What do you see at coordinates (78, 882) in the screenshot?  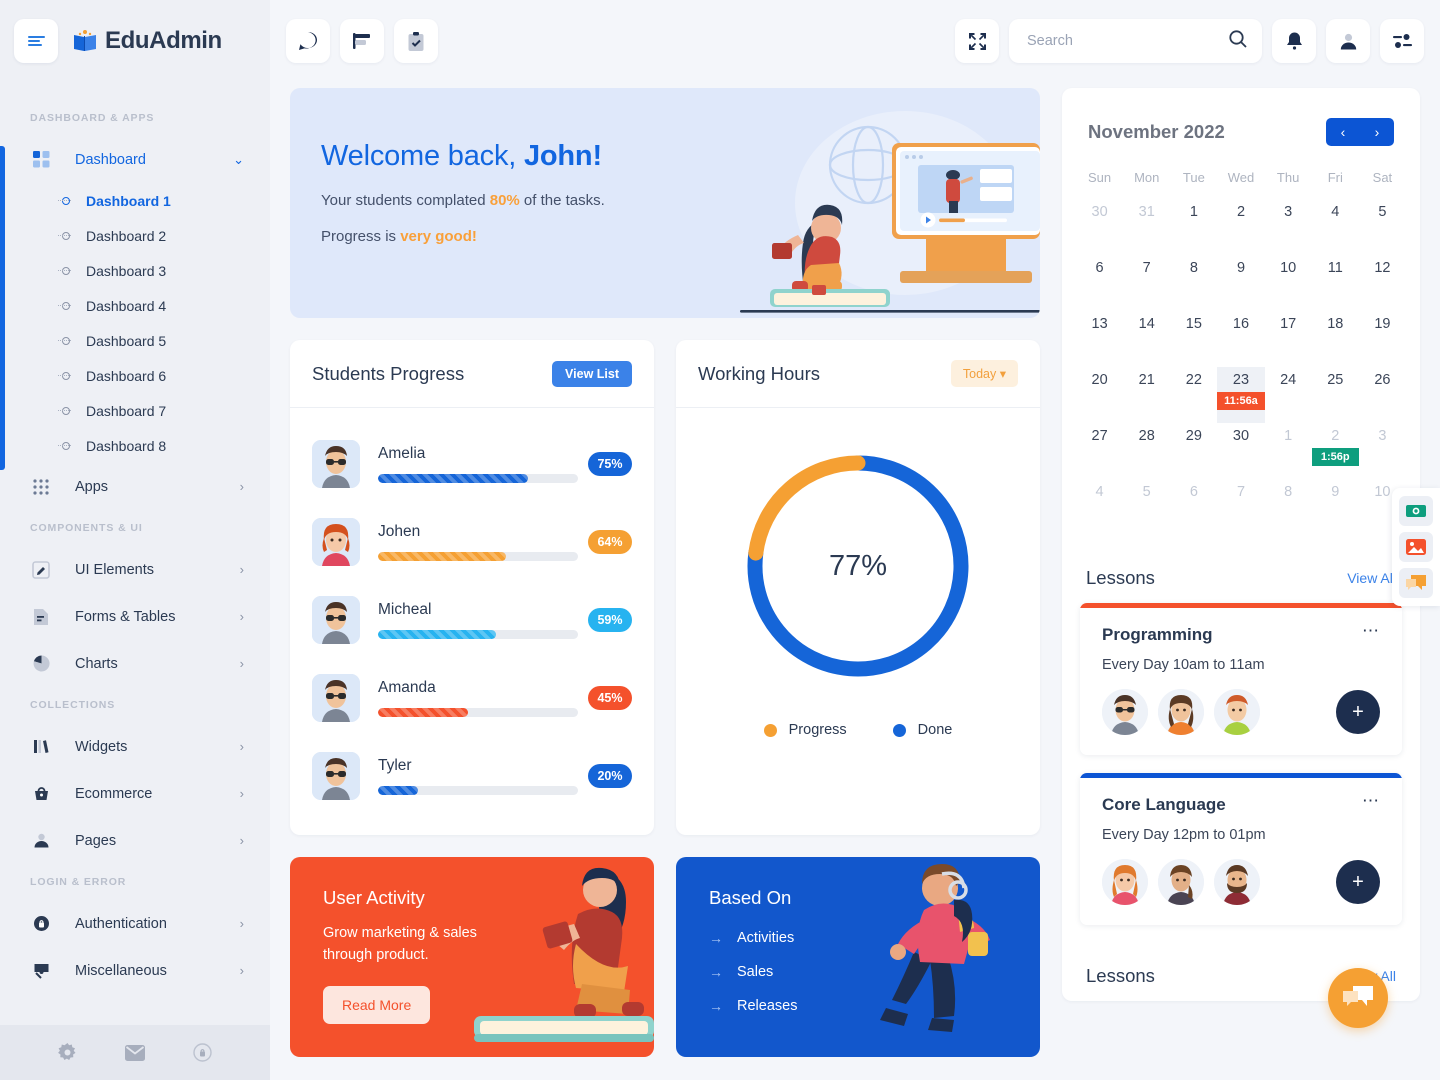 I see `nav-section-label: LOGIN & ERROR` at bounding box center [78, 882].